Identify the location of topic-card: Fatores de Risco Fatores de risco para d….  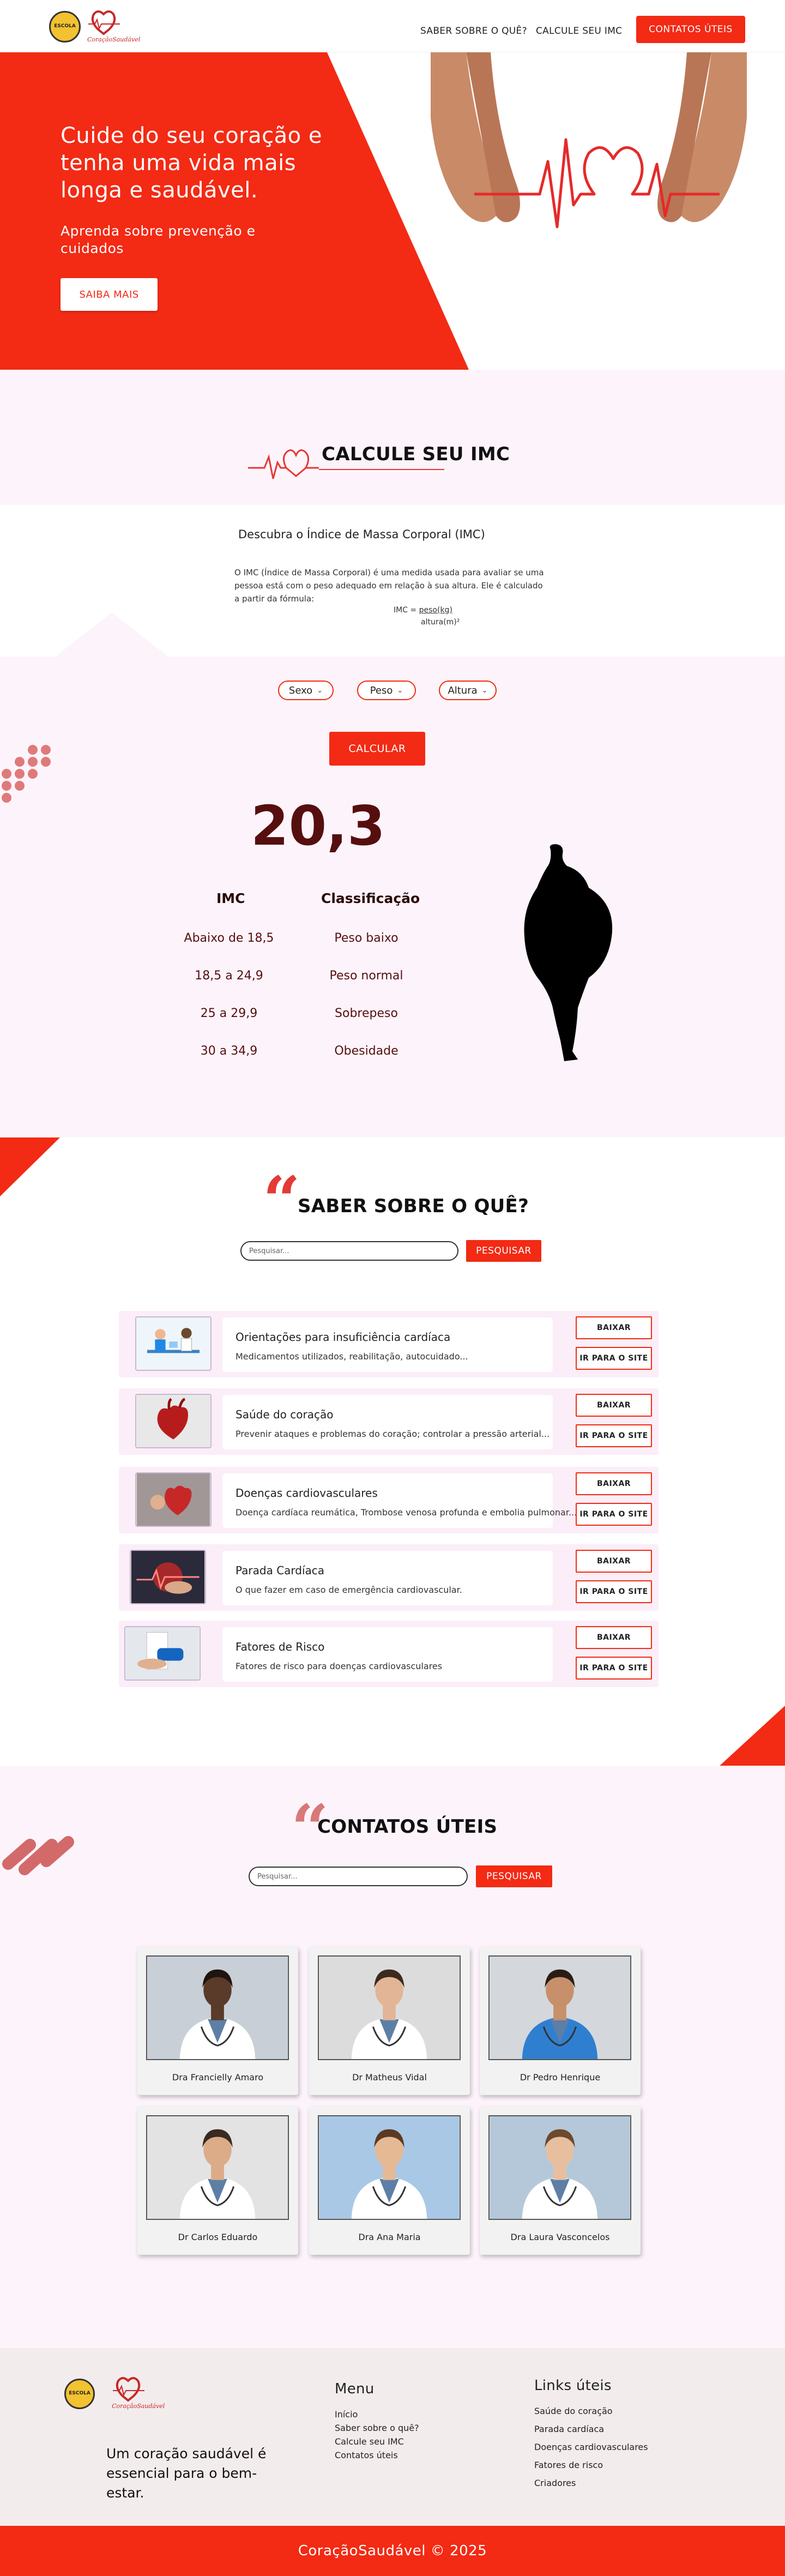
(389, 1654).